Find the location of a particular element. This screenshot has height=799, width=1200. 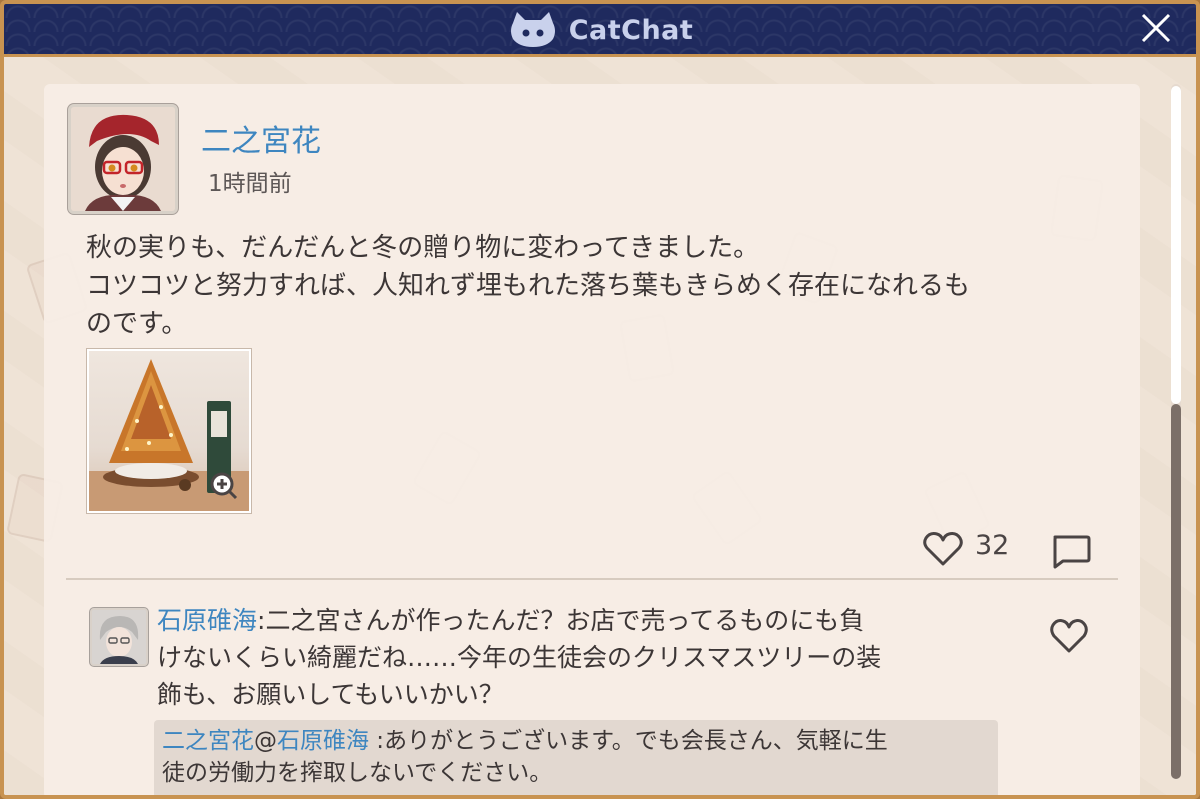

like-heart-icon is located at coordinates (943, 549).